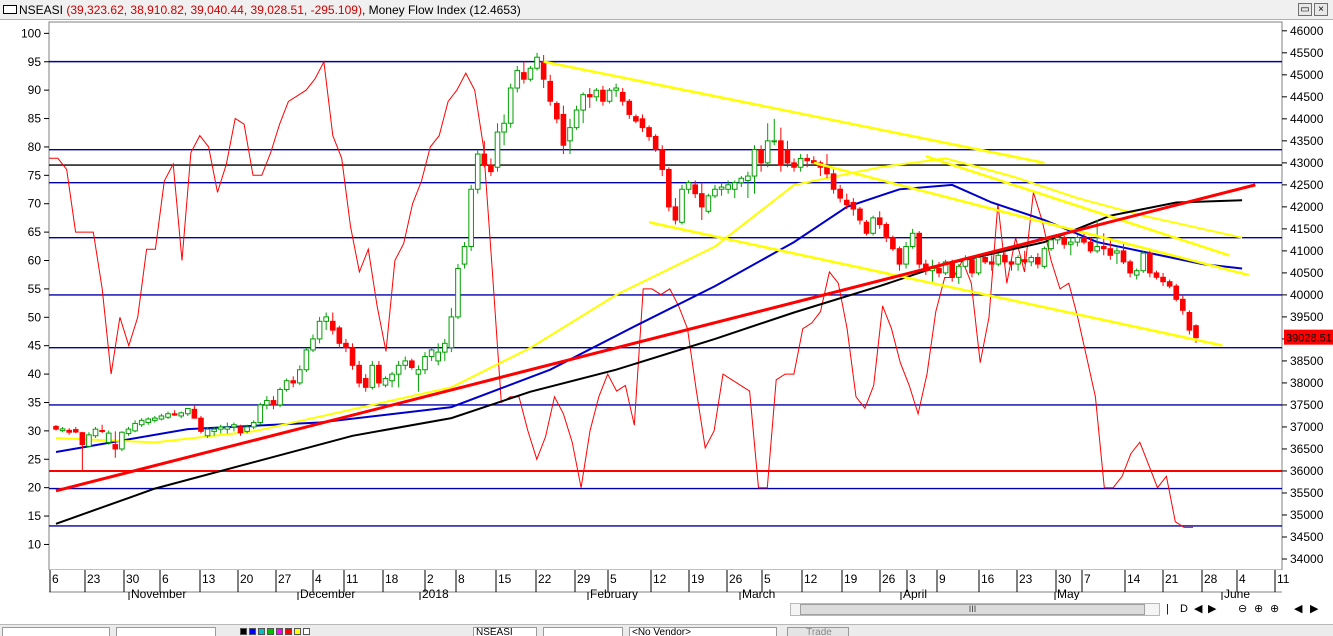 The height and width of the screenshot is (636, 1333). Describe the element at coordinates (243, 631) in the screenshot. I see `color-swatch-black` at that location.